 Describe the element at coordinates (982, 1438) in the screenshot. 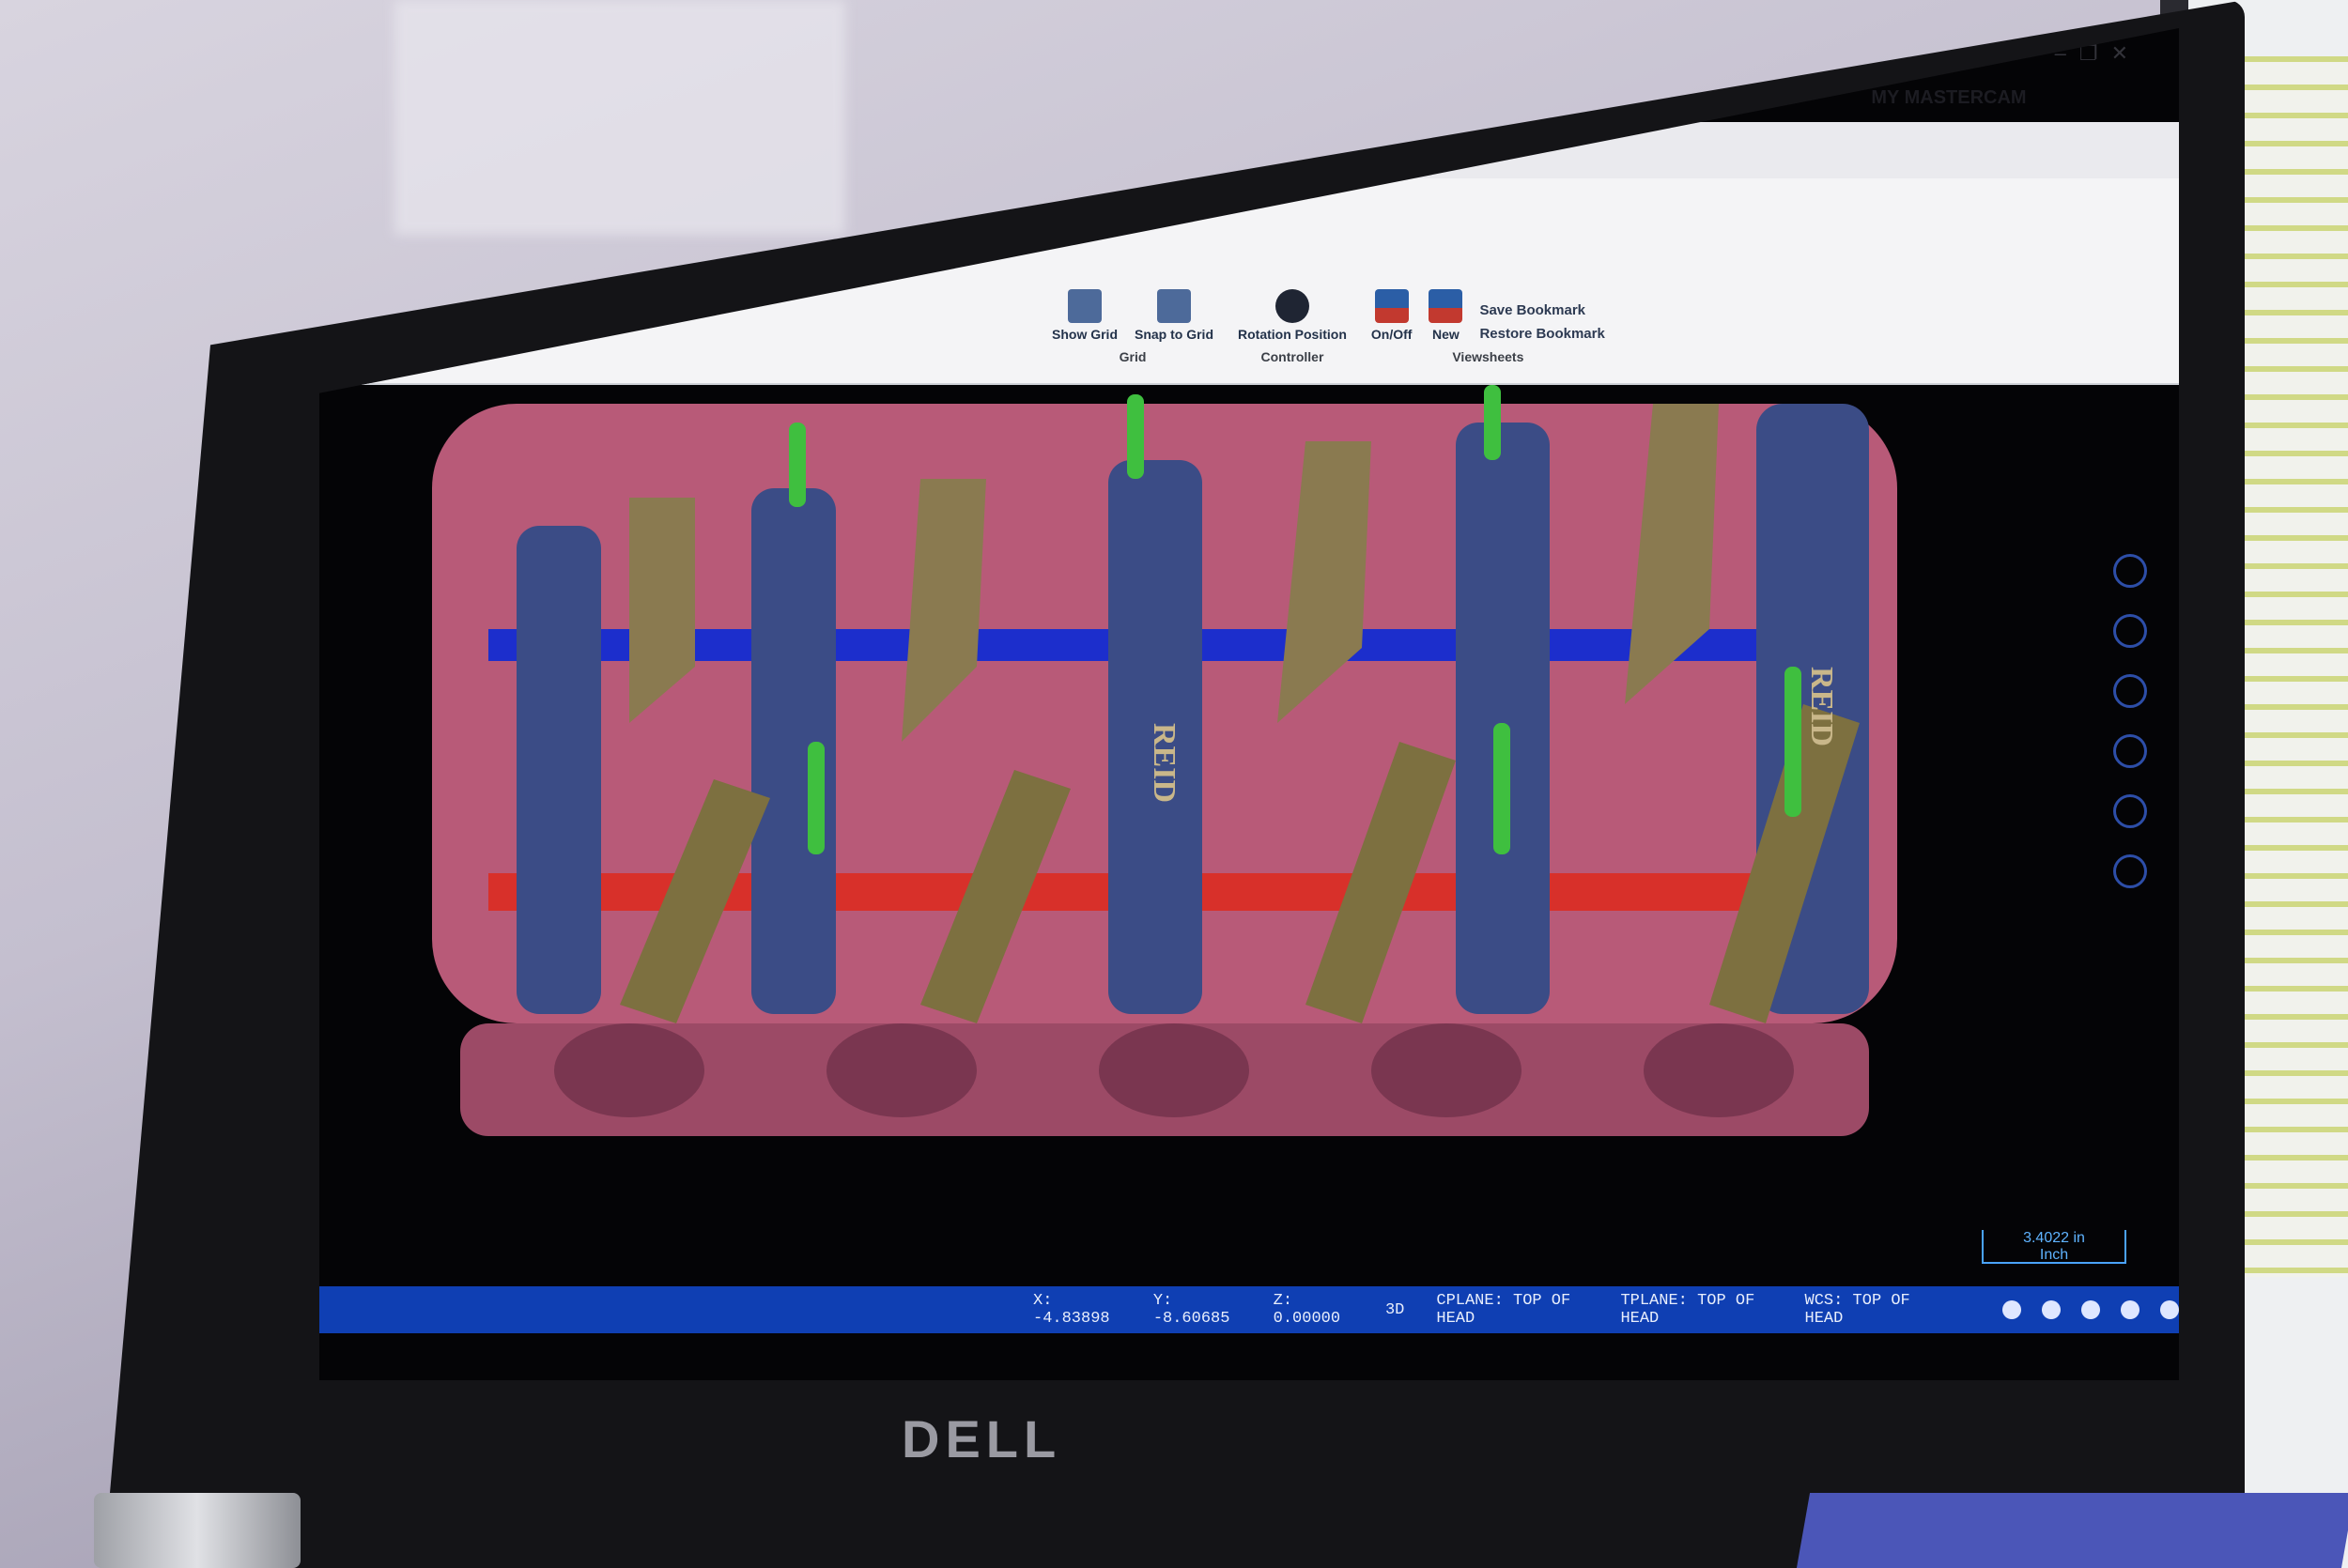

I see `dell-logo: DELL` at that location.